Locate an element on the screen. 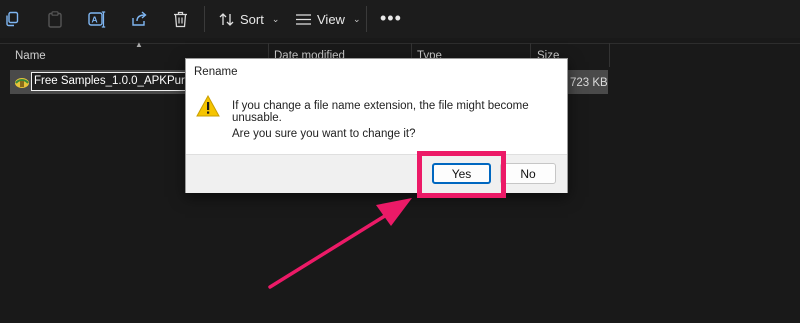 The image size is (800, 323). yes-button: Yes is located at coordinates (461, 173).